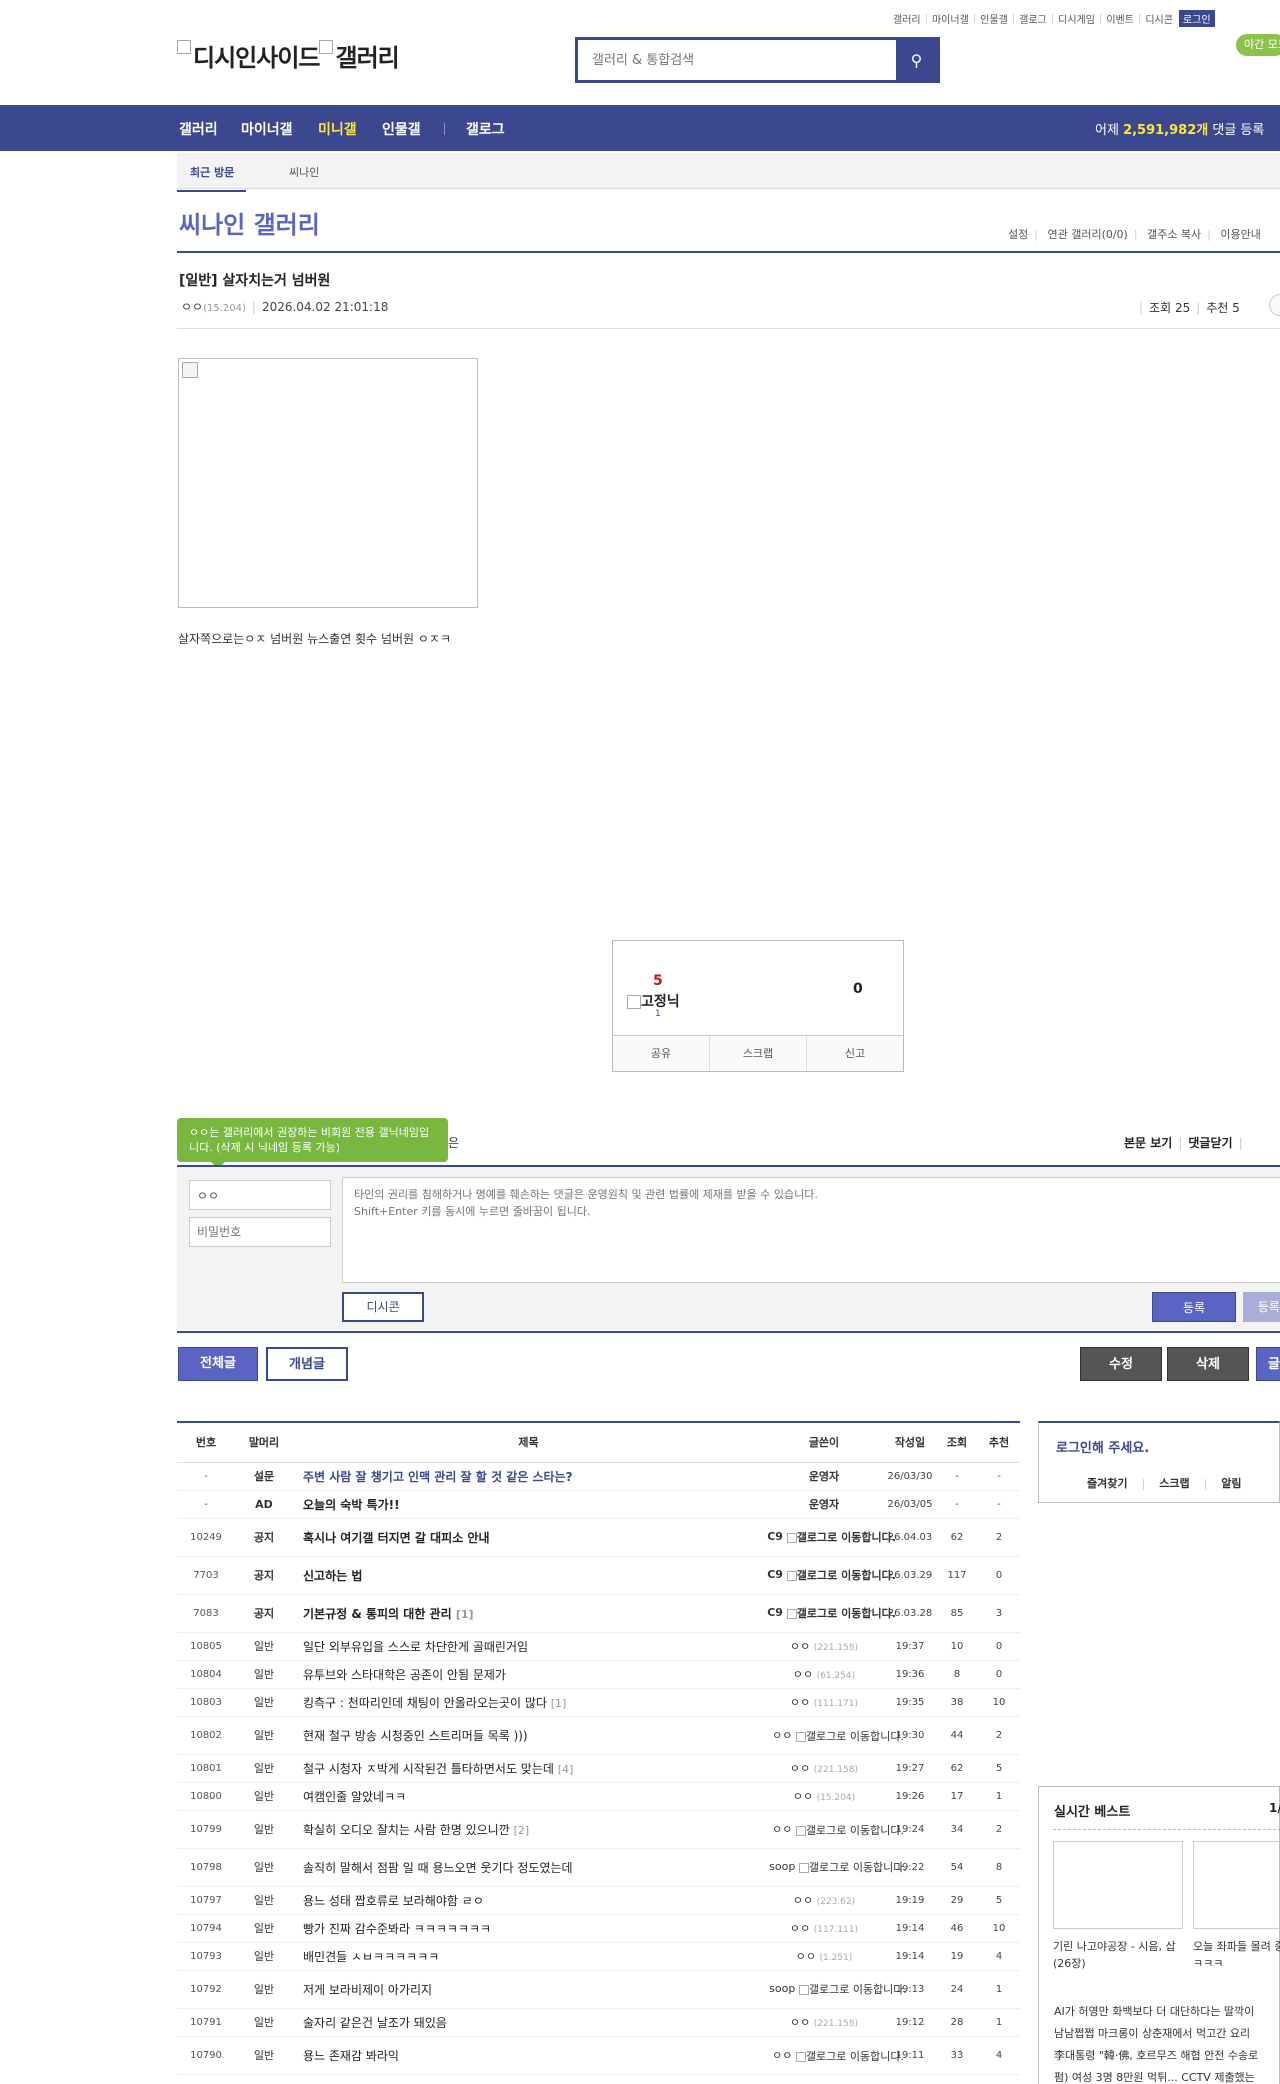  I want to click on post-title-link: 솔직히 말해서 점팜 일 때 용느오면 웃기다 정도였는데, so click(438, 1868).